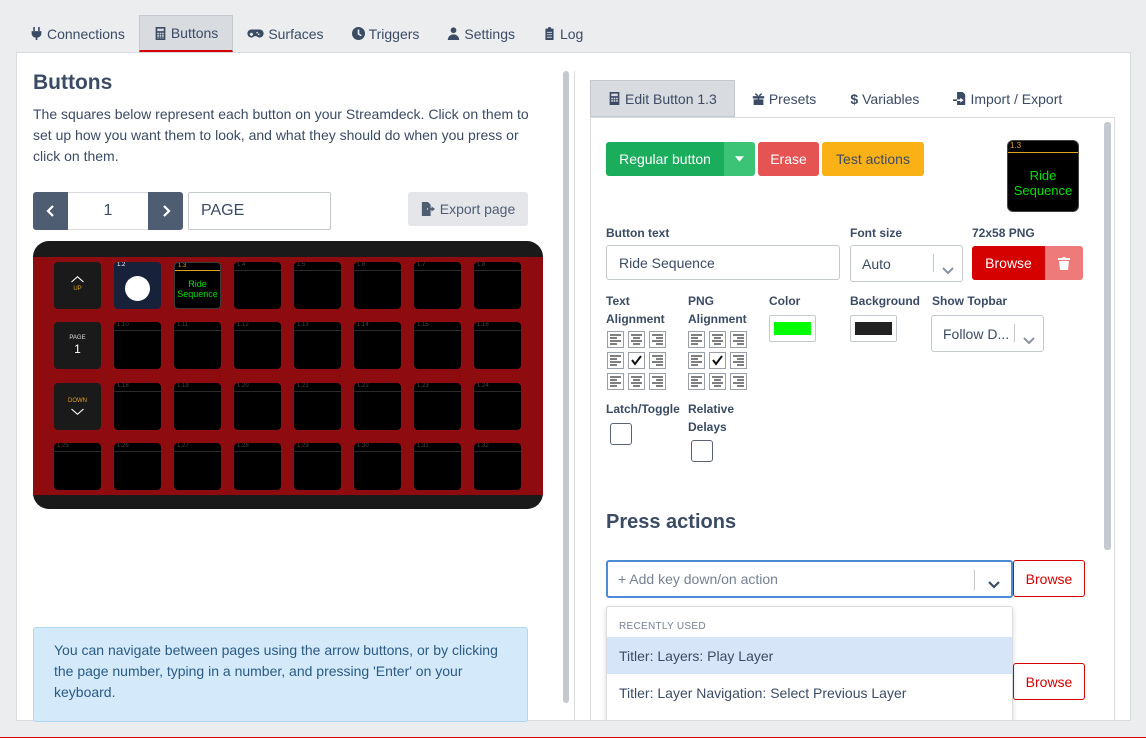 The width and height of the screenshot is (1146, 738). Describe the element at coordinates (317, 406) in the screenshot. I see `key-1-21: 1.21` at that location.